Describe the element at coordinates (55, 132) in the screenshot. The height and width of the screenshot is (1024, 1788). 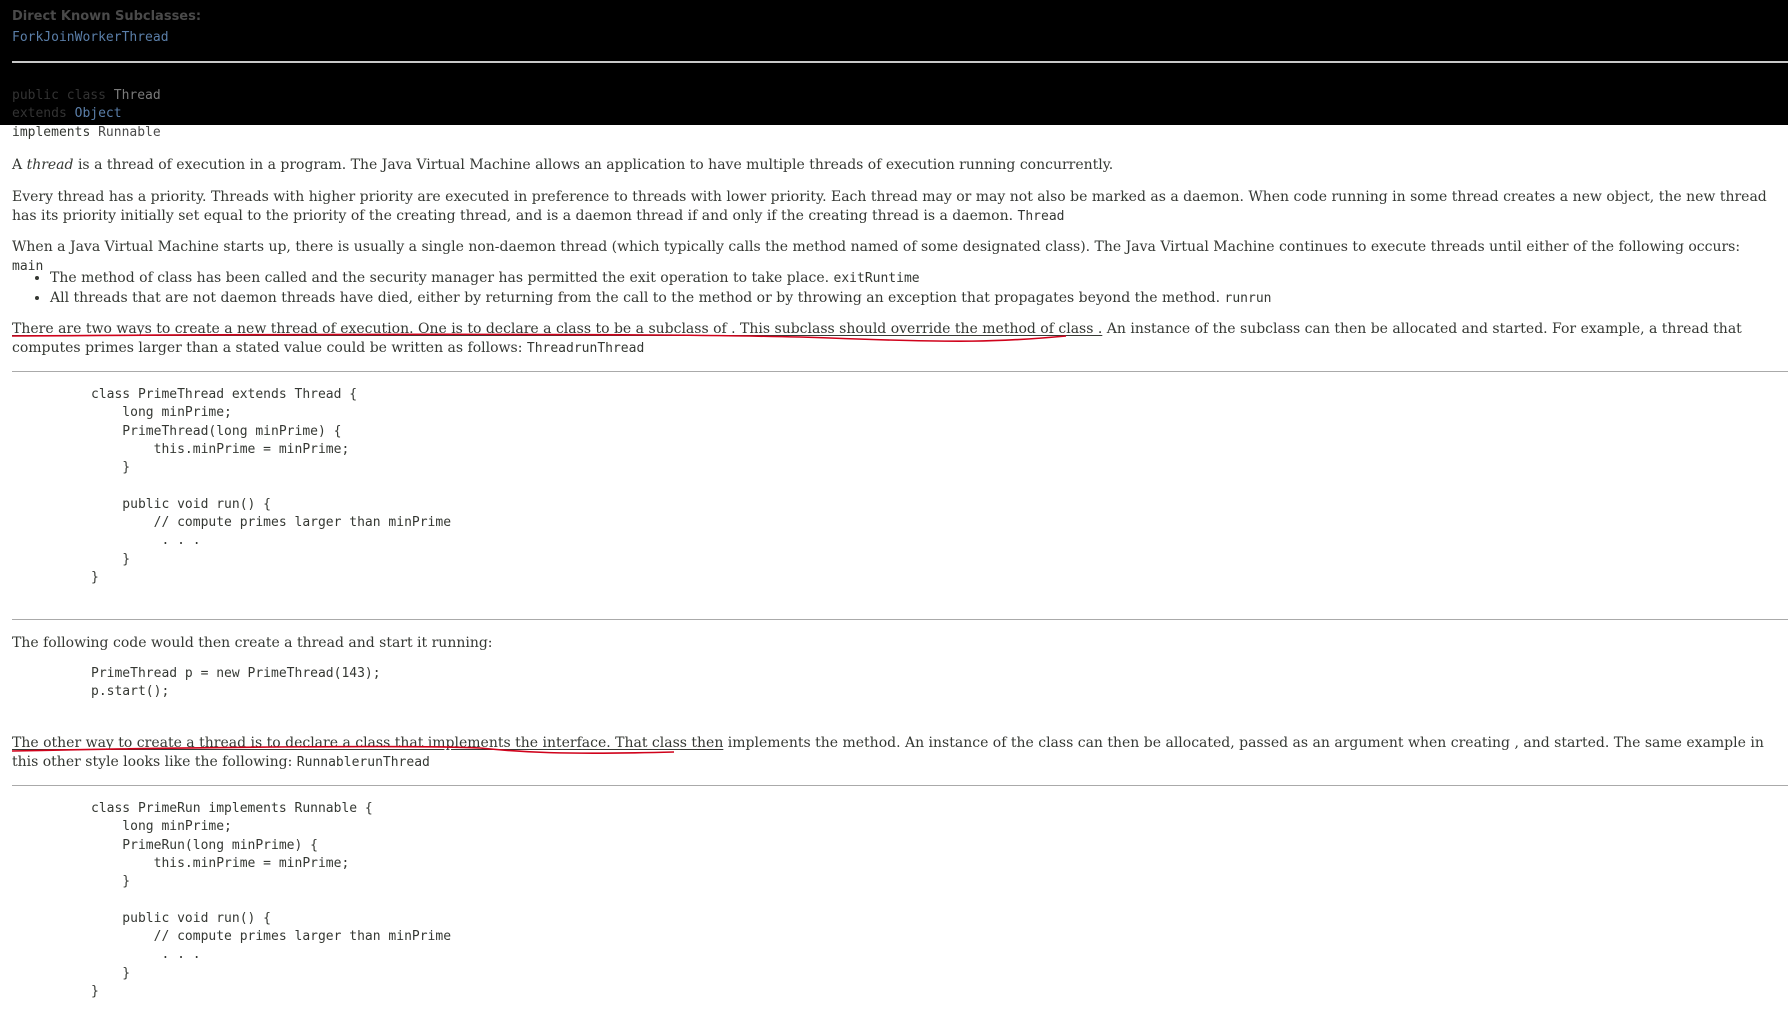
I see `decl-implements: implements` at that location.